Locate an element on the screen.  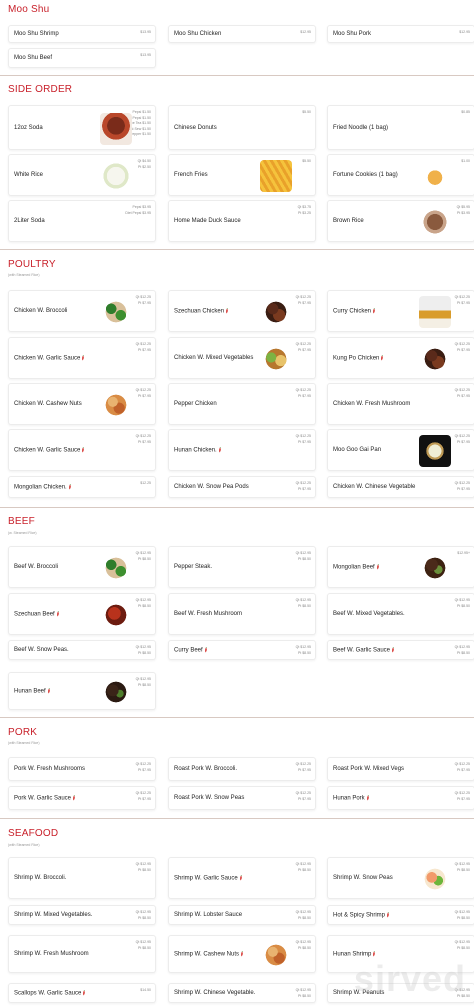
menu-item-name-row: Shrimp W. Cashew Nuts is located at coordinates (209, 954).